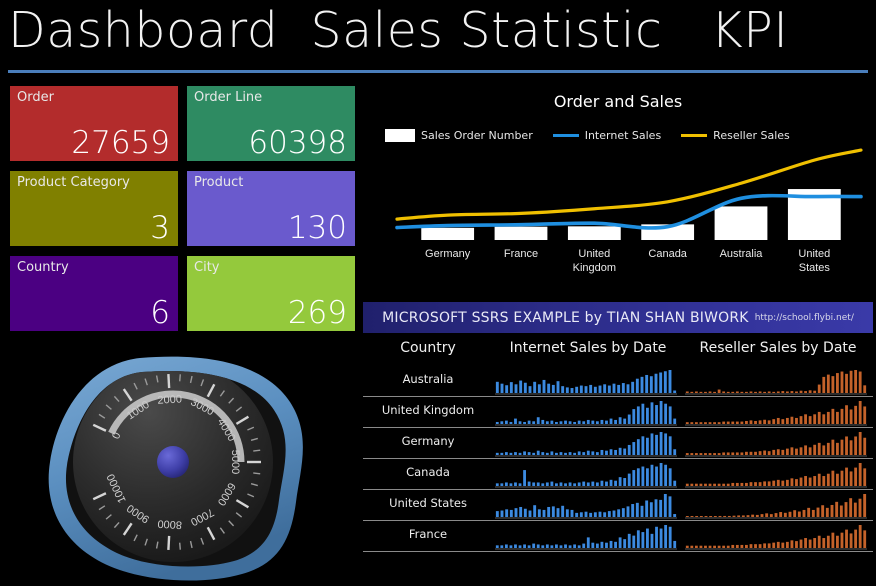 The image size is (876, 586). What do you see at coordinates (428, 503) in the screenshot?
I see `row-country-label: United States` at bounding box center [428, 503].